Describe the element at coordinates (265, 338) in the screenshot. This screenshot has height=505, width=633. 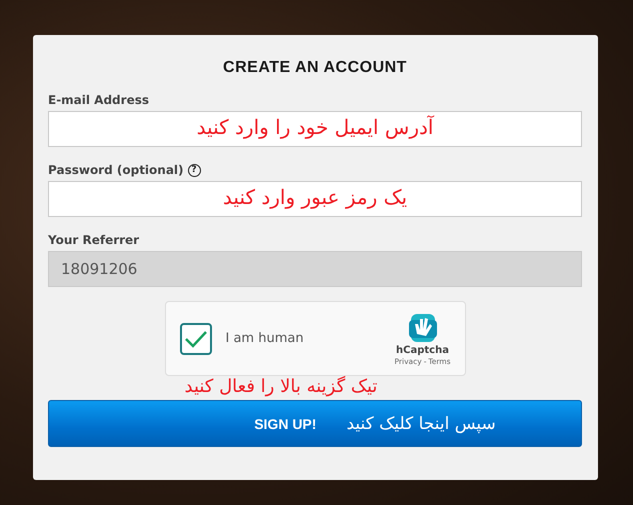
I see `captcha-label: I am human` at that location.